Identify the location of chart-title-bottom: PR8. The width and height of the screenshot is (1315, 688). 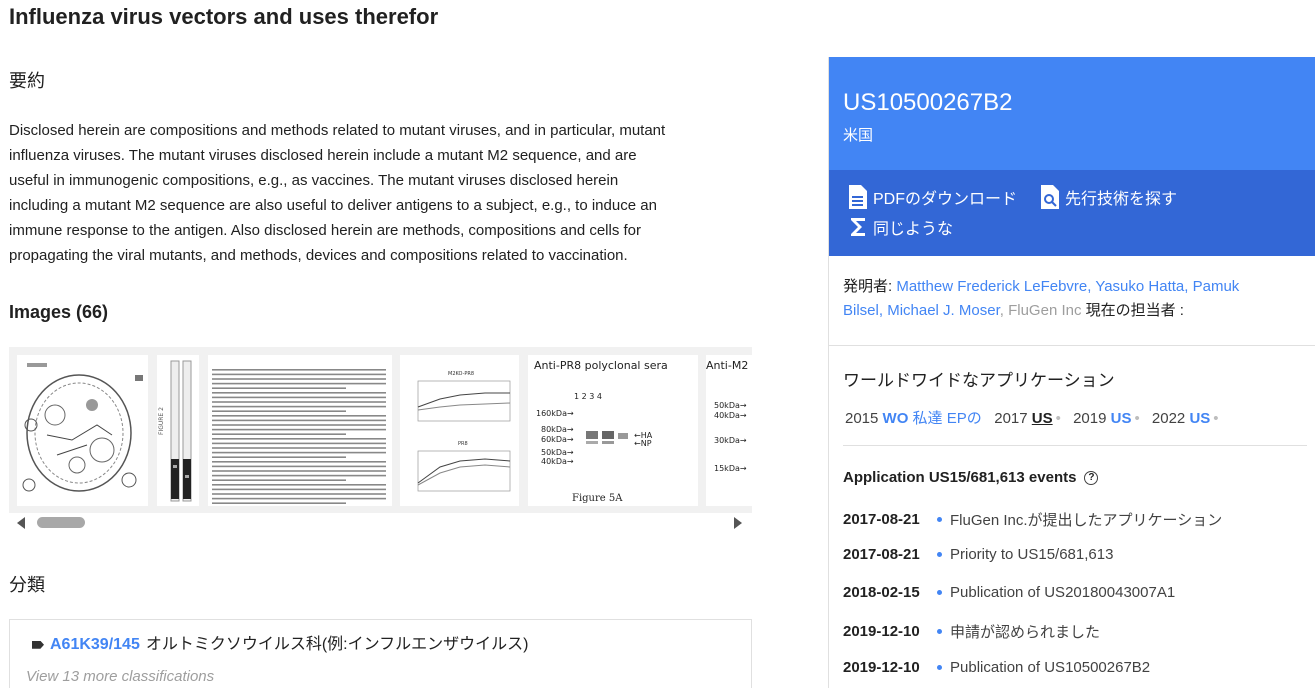
(463, 444).